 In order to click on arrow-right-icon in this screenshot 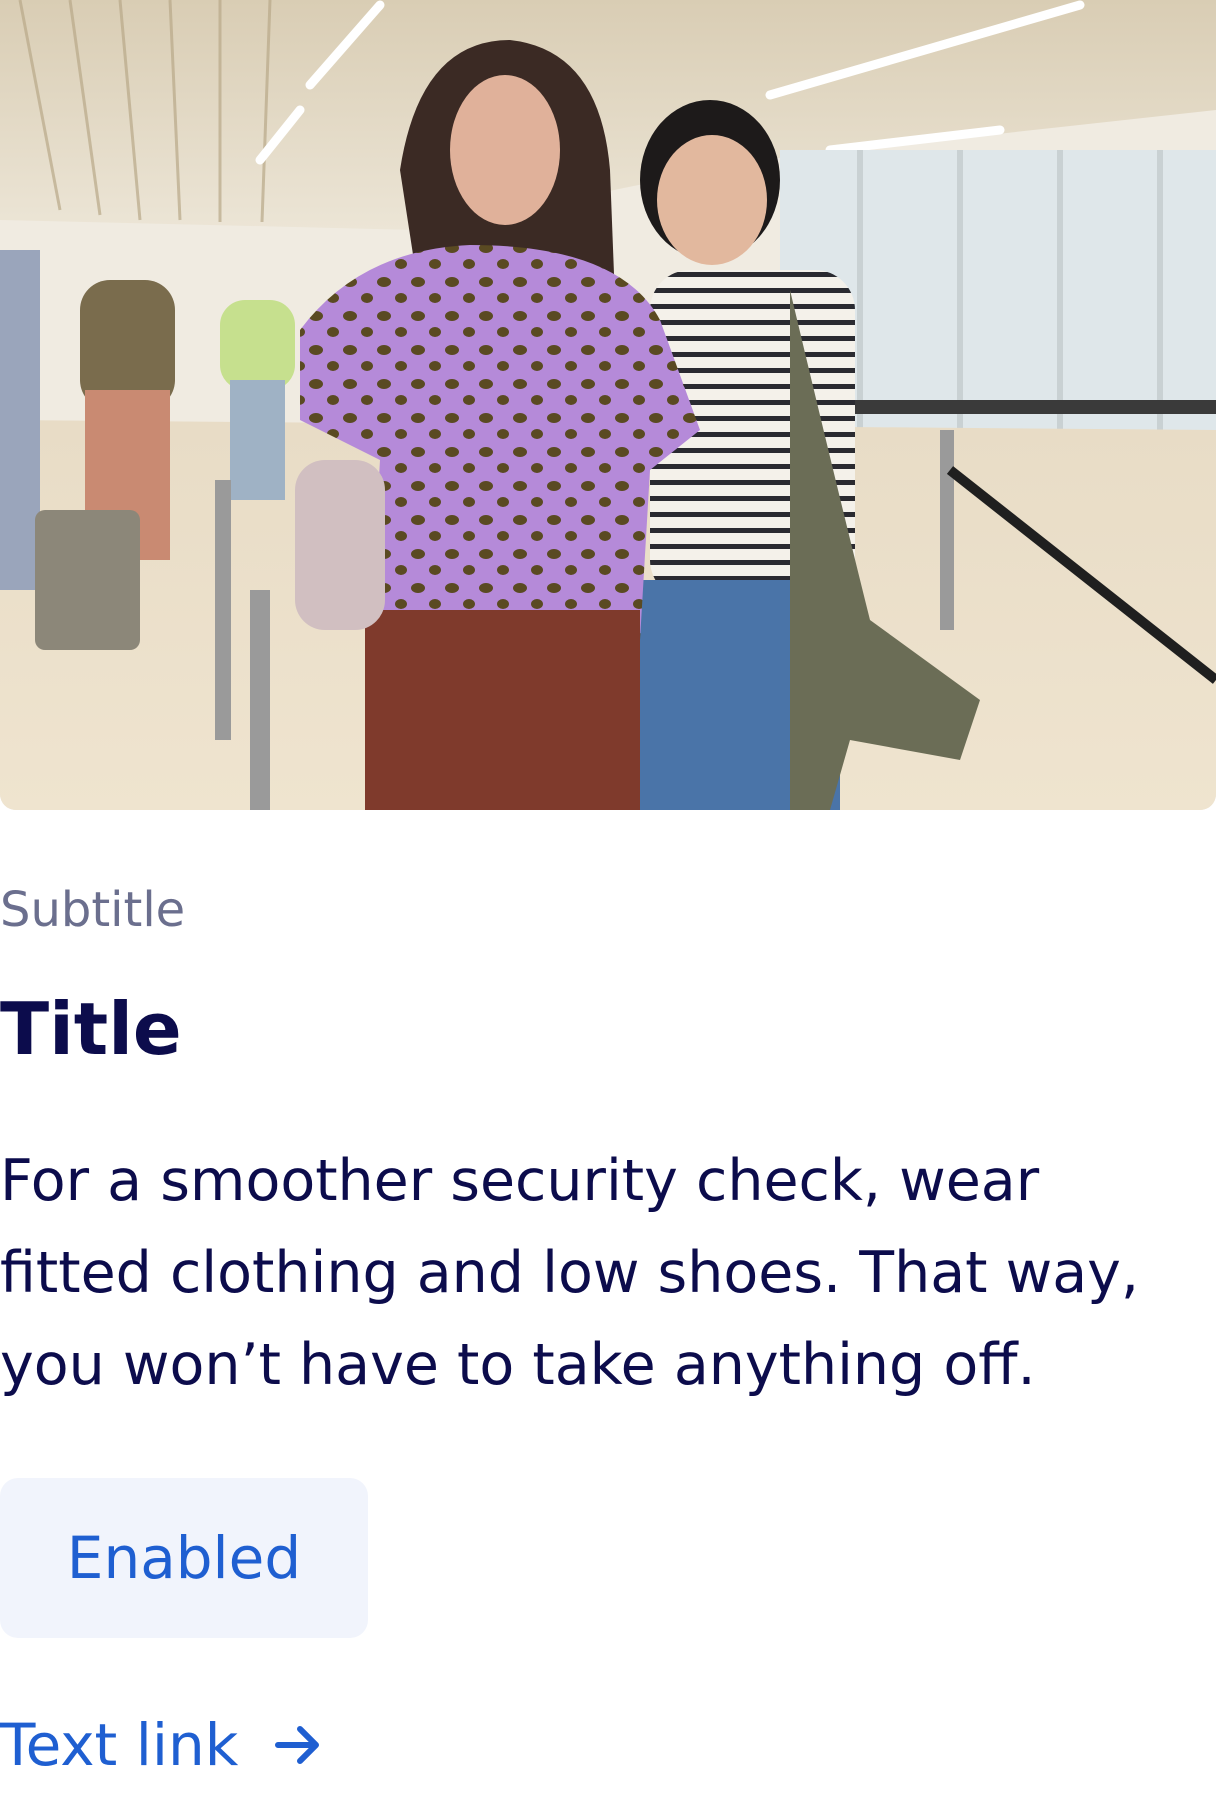, I will do `click(297, 1745)`.